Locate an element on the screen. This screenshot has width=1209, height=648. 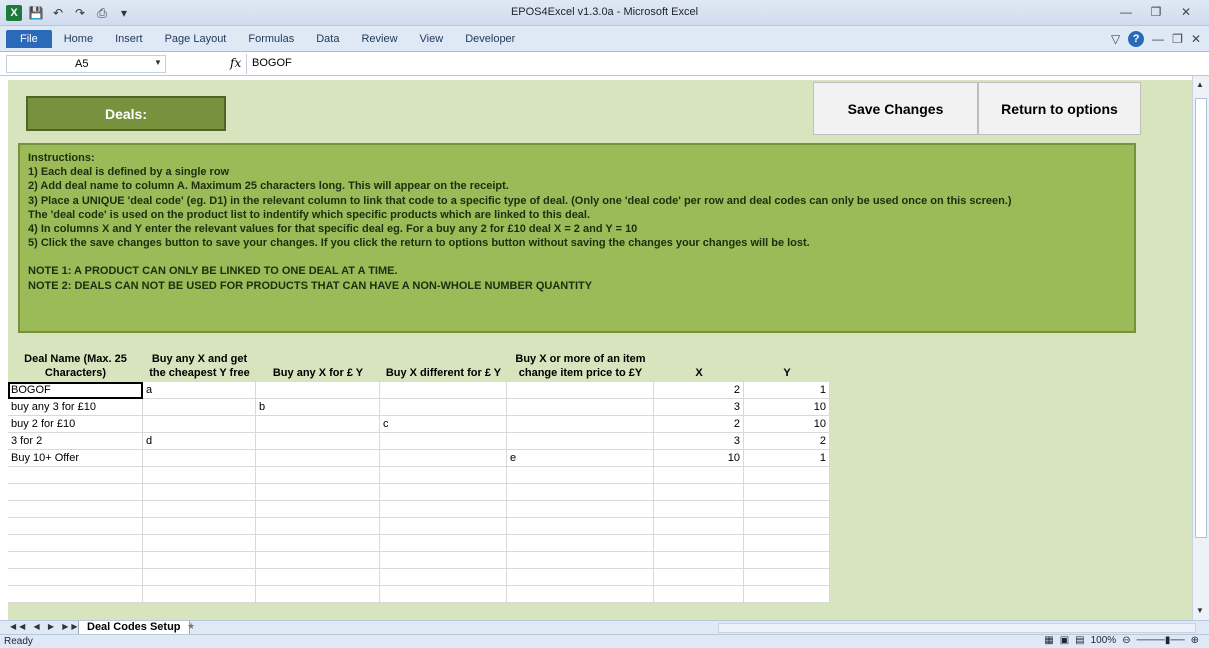
tab-view: View is located at coordinates (432, 39).